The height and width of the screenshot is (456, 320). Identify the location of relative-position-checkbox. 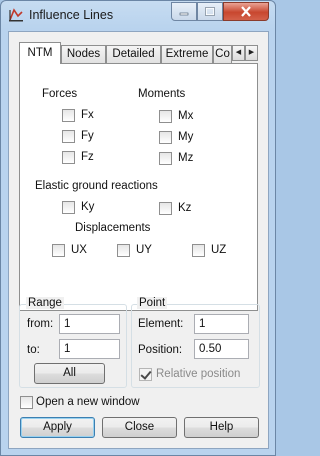
(145, 374).